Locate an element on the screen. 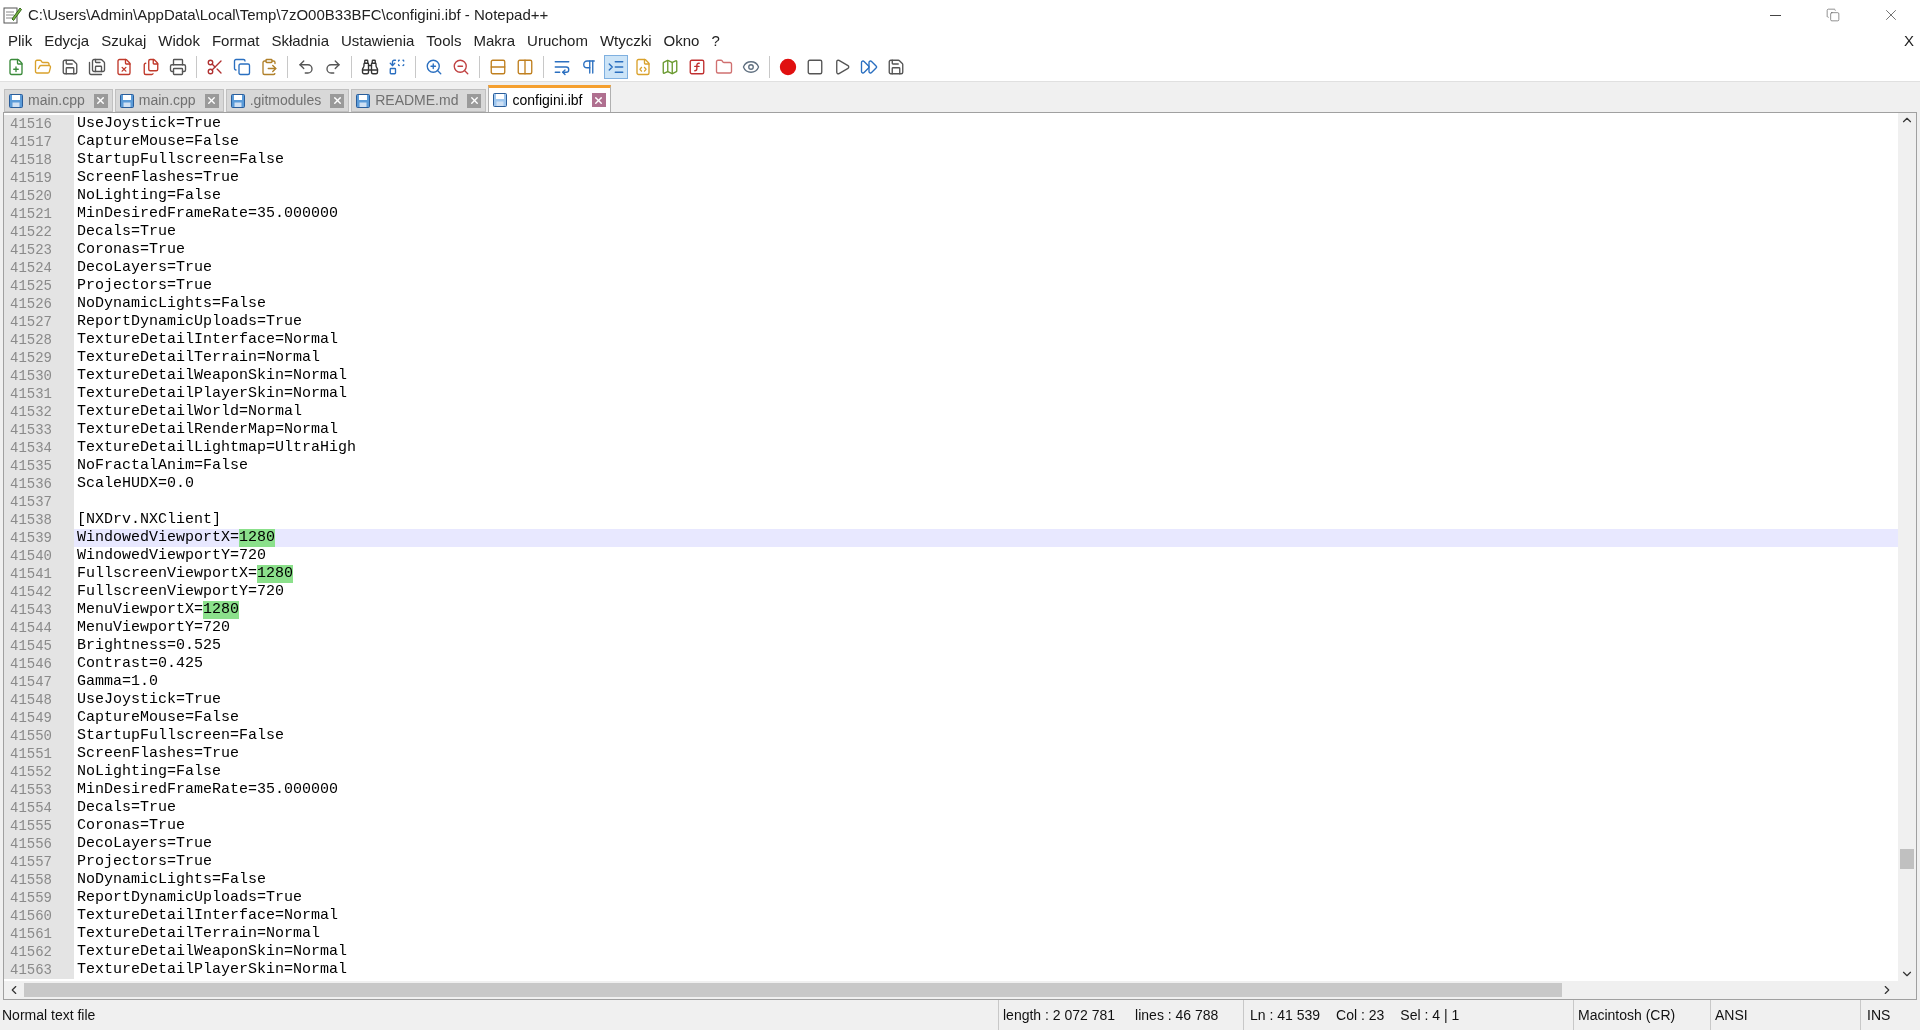 This screenshot has width=1920, height=1030. save-macro-icon is located at coordinates (896, 66).